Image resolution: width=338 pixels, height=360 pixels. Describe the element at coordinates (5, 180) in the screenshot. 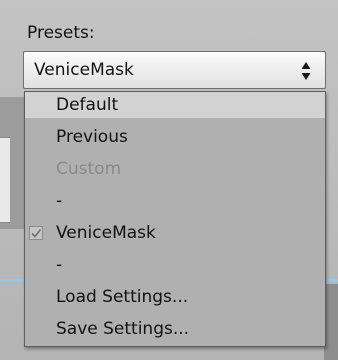

I see `background-field-edge` at that location.